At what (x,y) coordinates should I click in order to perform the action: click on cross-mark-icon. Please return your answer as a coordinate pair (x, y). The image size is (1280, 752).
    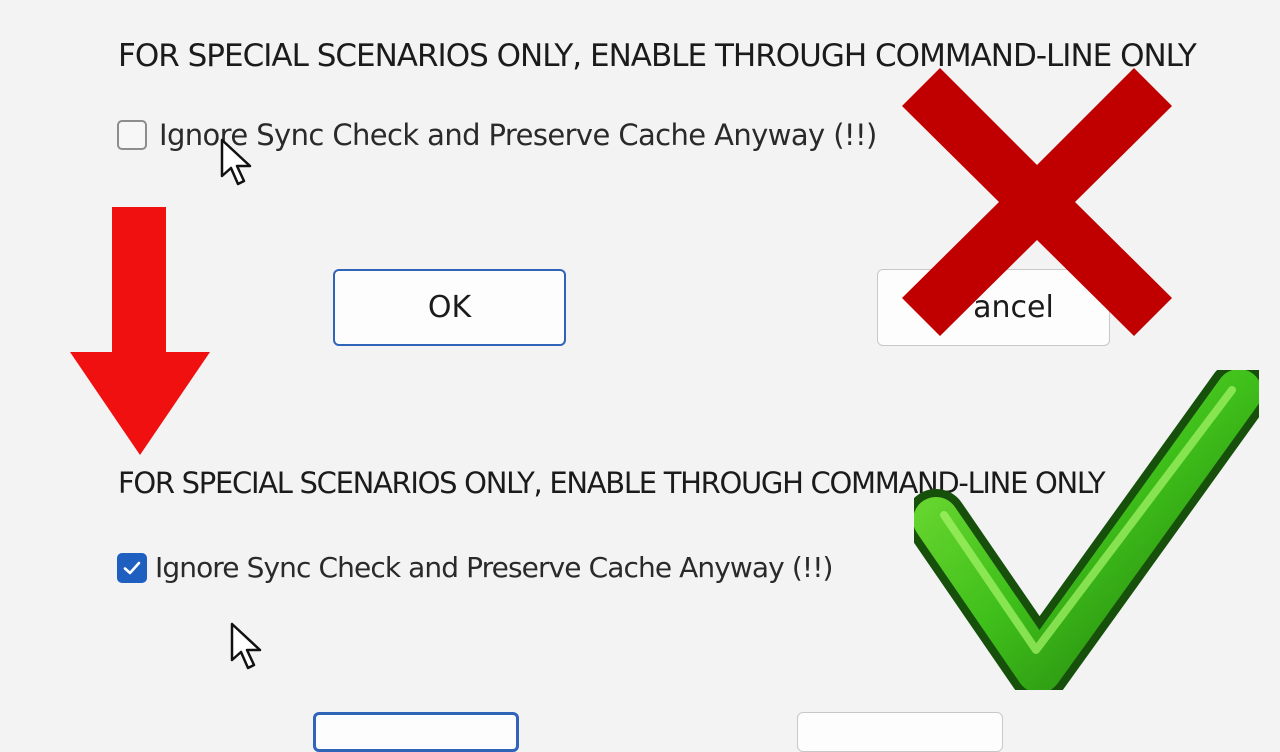
    Looking at the image, I should click on (1037, 202).